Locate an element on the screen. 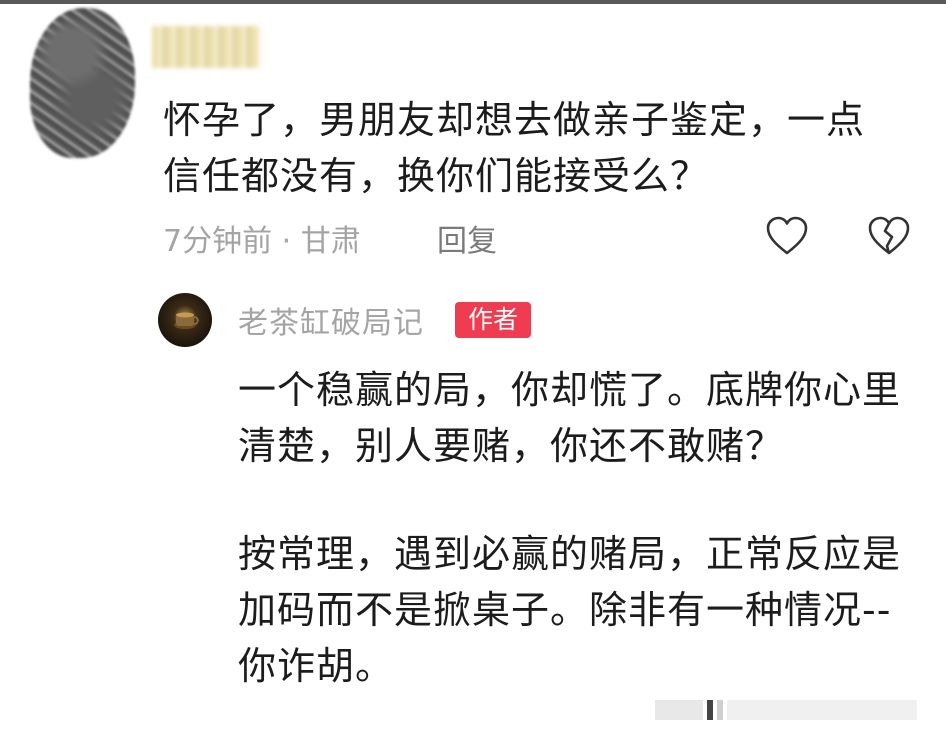 The height and width of the screenshot is (742, 946). commenter-avatar is located at coordinates (82, 83).